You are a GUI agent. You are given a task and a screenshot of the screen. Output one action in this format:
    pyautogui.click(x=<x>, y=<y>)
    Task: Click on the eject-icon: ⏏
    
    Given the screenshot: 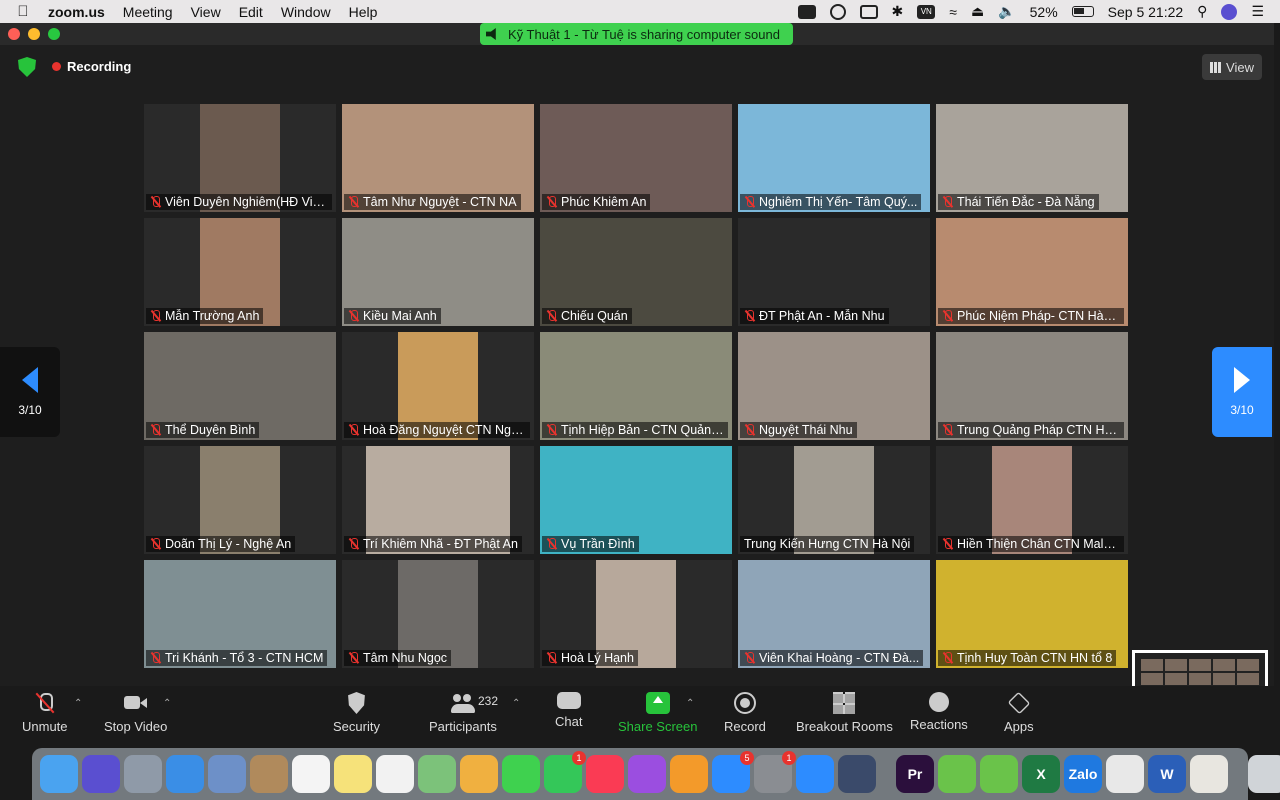 What is the action you would take?
    pyautogui.click(x=977, y=11)
    